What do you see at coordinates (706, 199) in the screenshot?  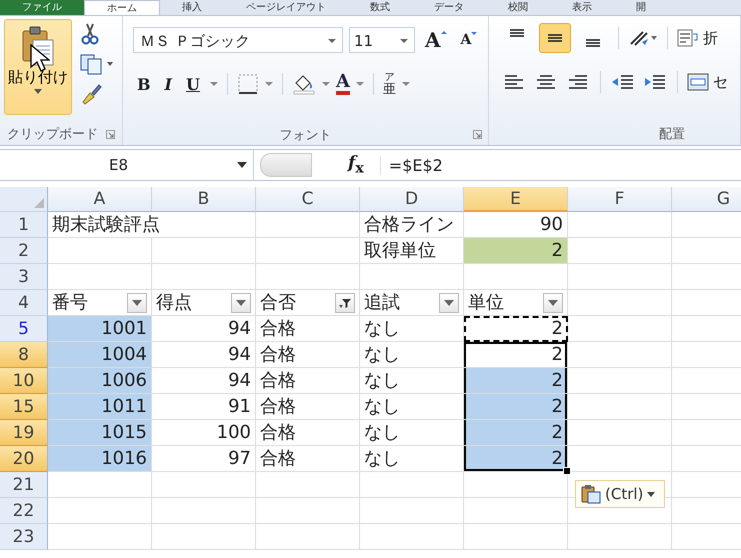 I see `column-header: G` at bounding box center [706, 199].